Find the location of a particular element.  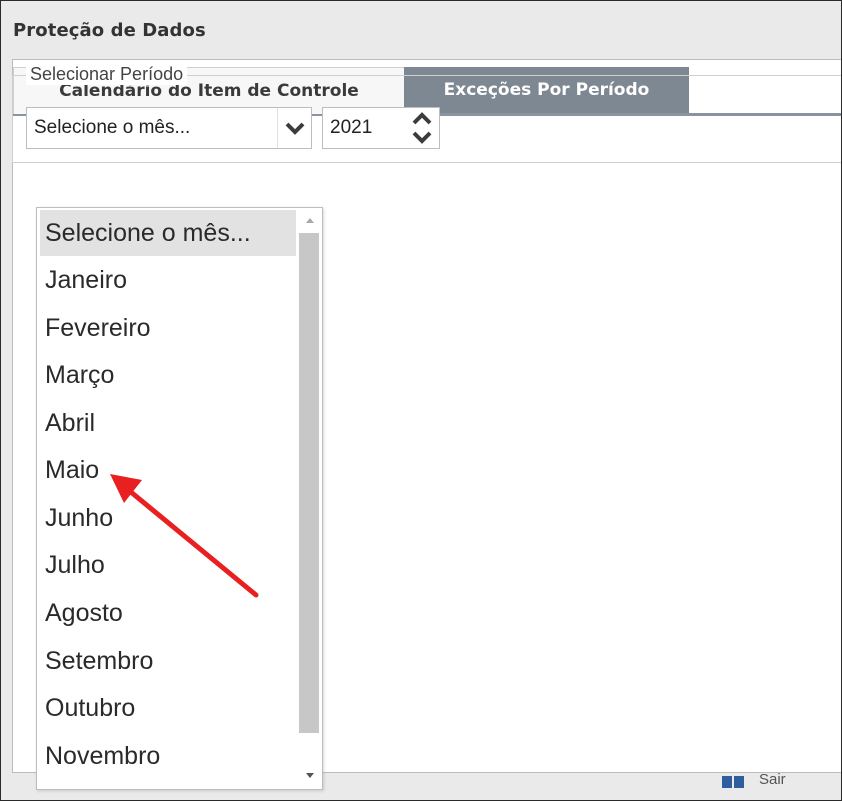

scroll-up-arrow-icon is located at coordinates (310, 220).